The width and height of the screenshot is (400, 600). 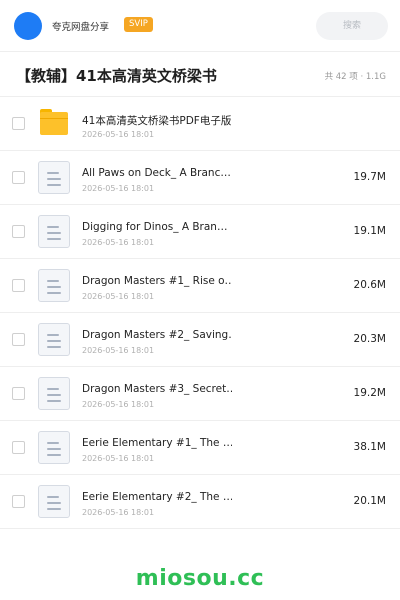 What do you see at coordinates (355, 77) in the screenshot?
I see `folder-meta: 共 42 项 · 1.1G` at bounding box center [355, 77].